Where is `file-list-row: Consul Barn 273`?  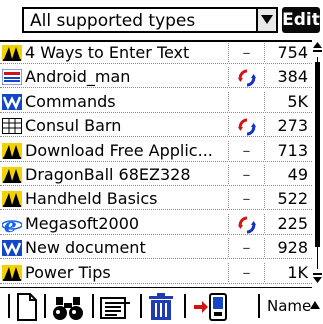 file-list-row: Consul Barn 273 is located at coordinates (156, 126).